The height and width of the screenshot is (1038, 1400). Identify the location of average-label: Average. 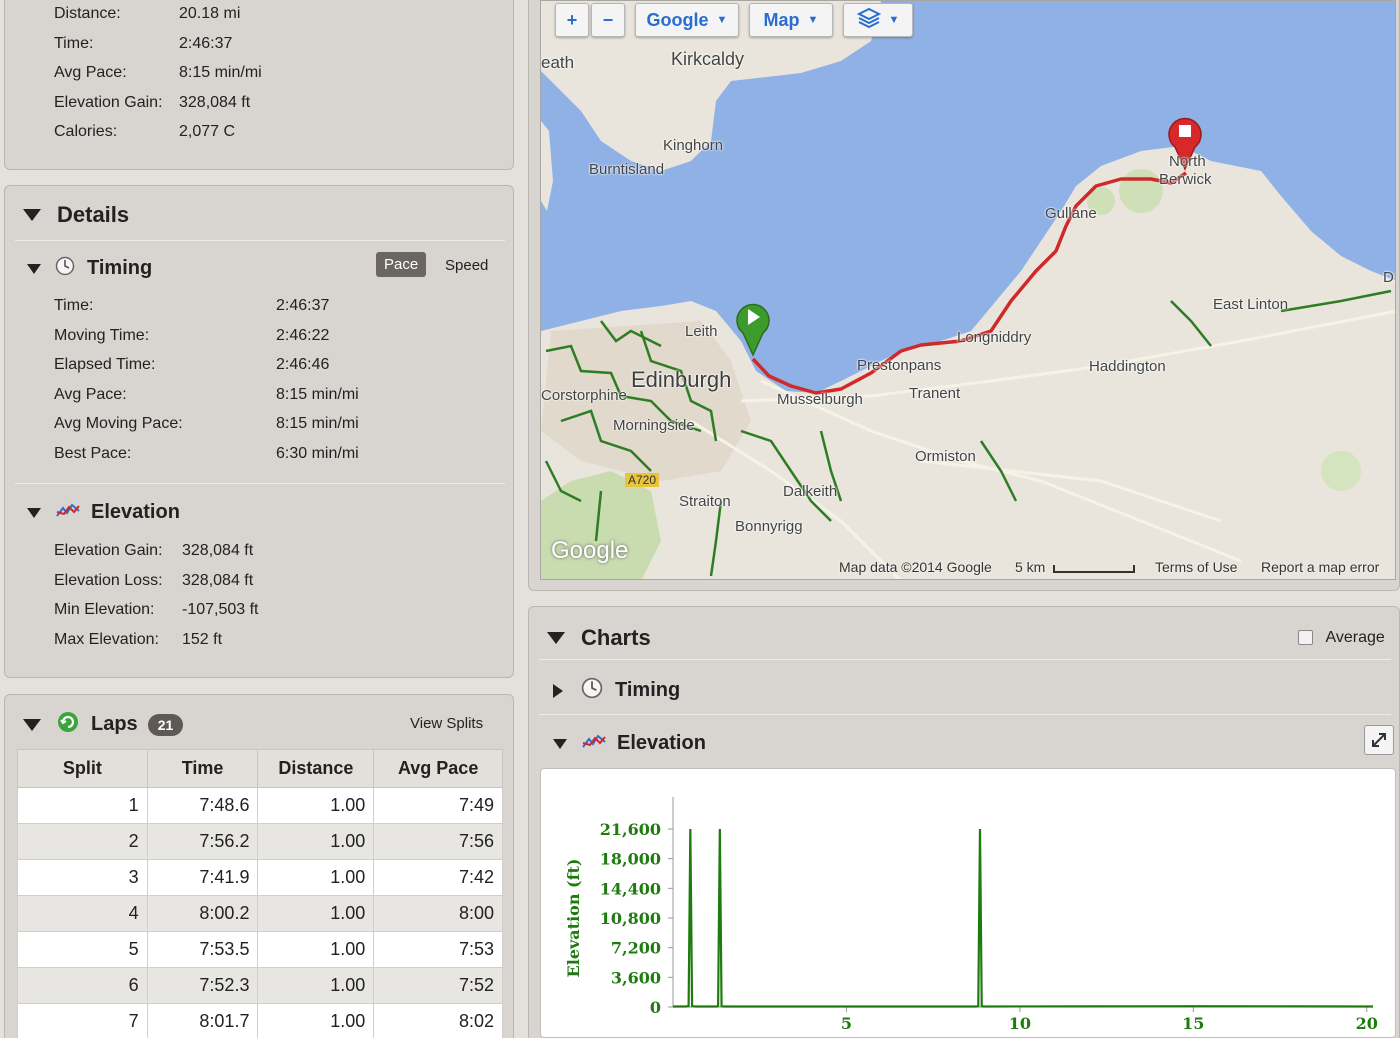
(1355, 637).